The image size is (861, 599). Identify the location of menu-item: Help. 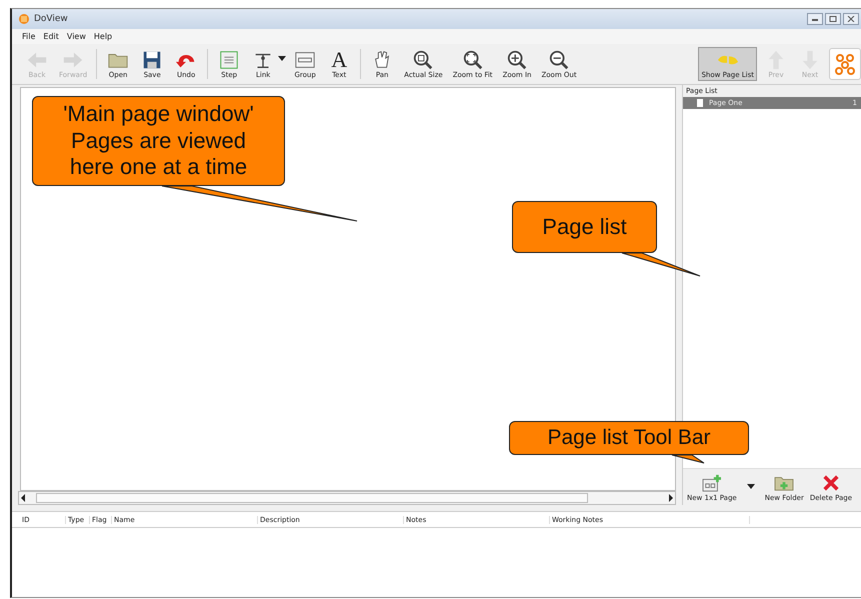
(103, 36).